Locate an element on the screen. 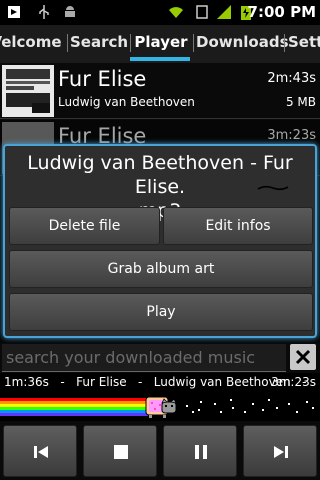 The image size is (320, 480). pause-button is located at coordinates (200, 451).